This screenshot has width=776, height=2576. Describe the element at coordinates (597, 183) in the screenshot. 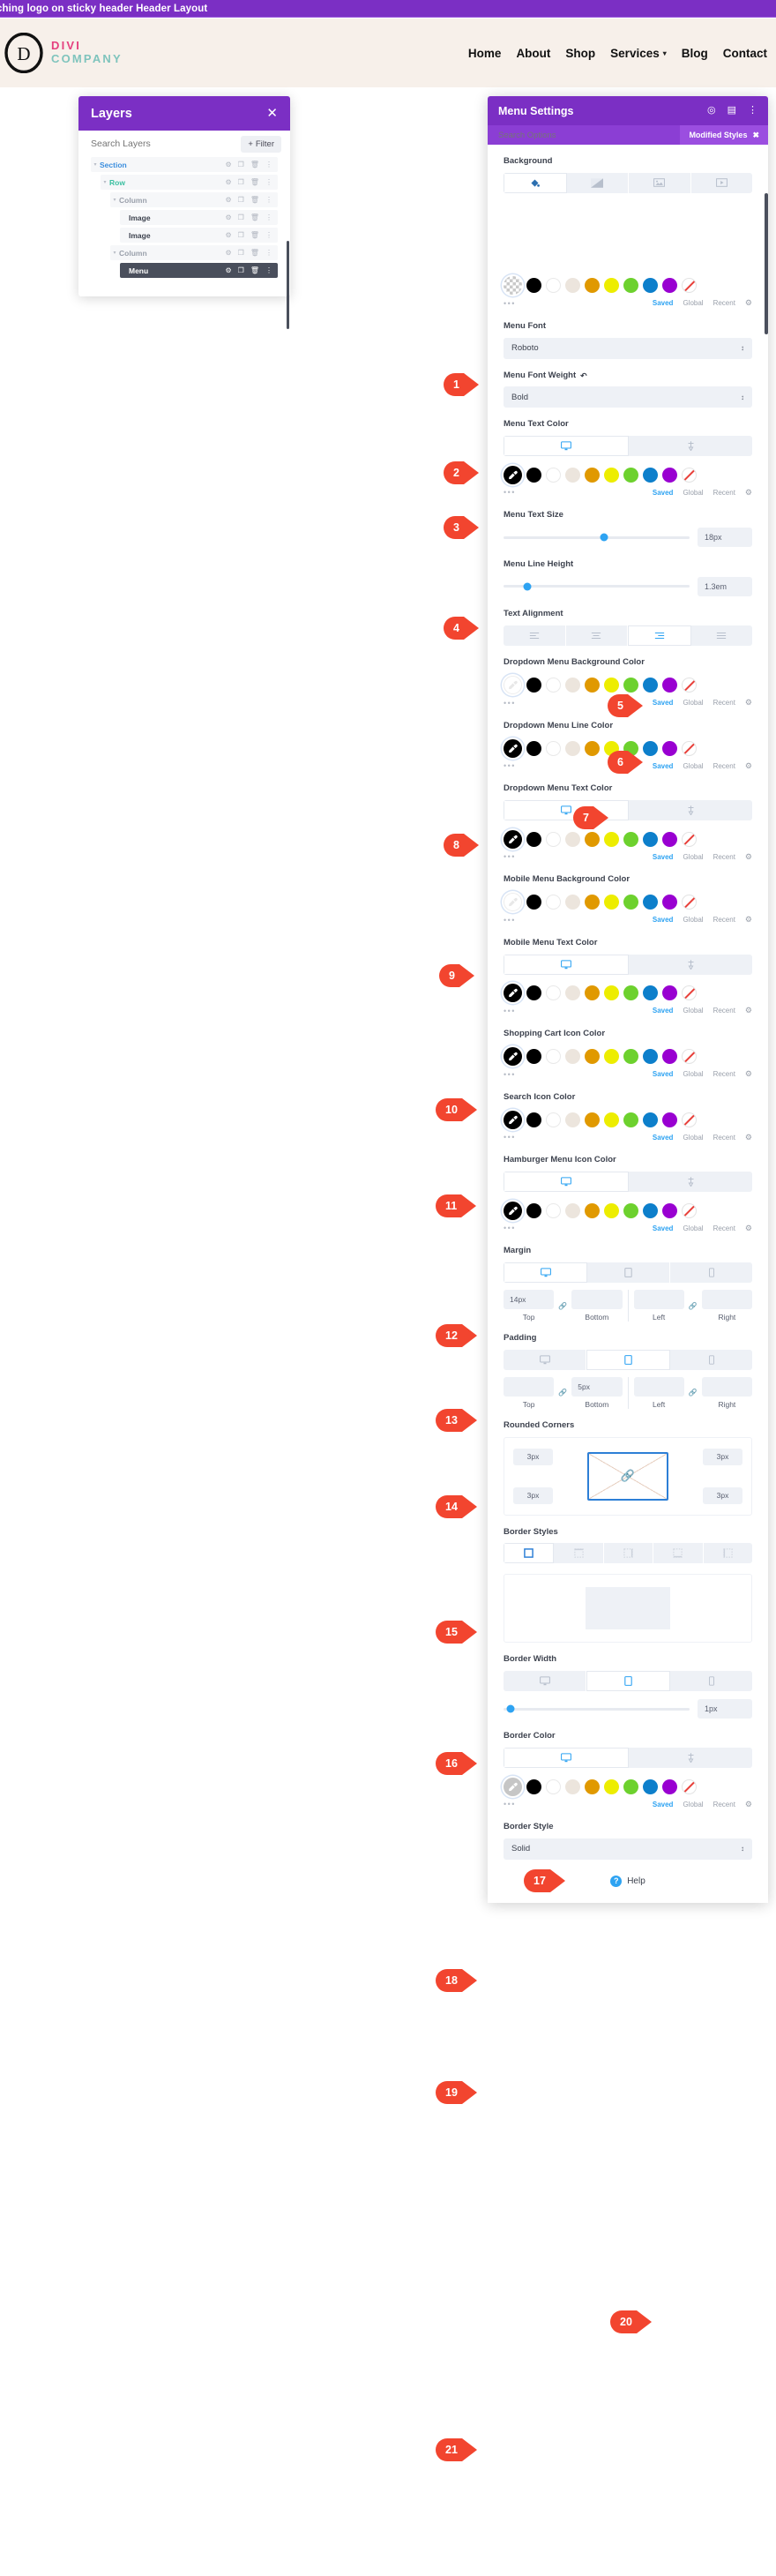

I see `tab-background-gradient` at that location.